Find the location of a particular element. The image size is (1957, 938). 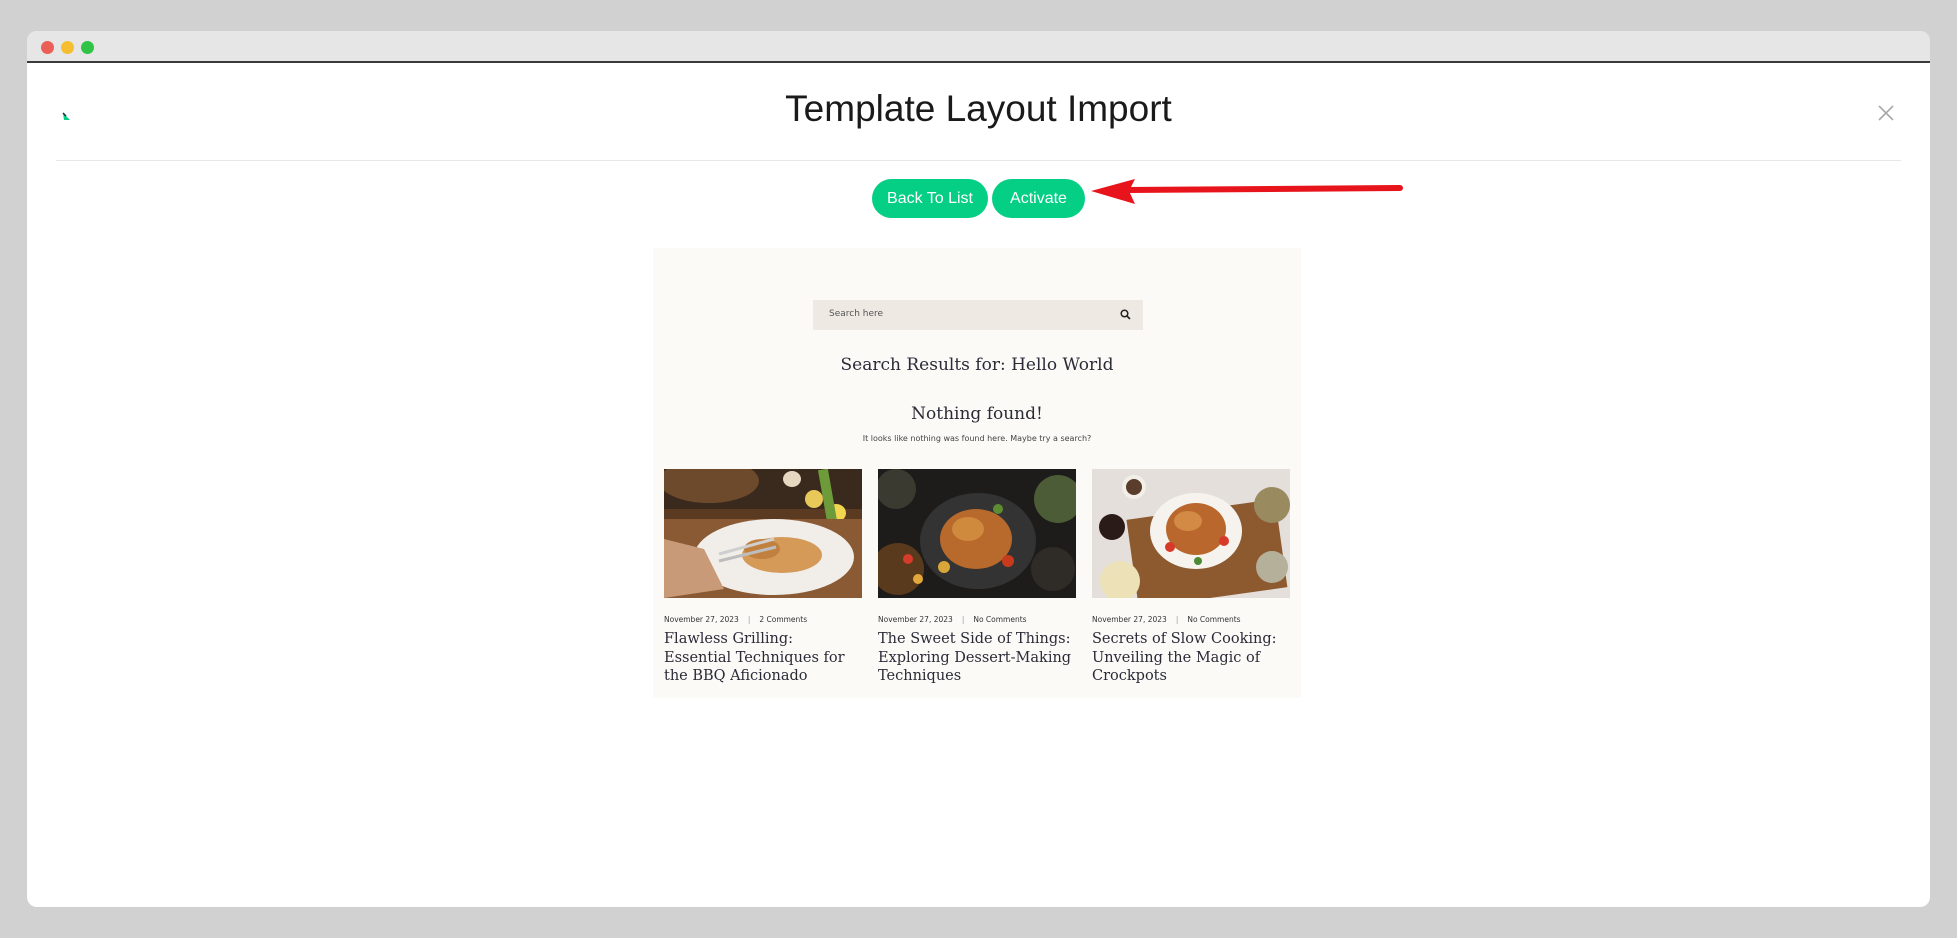

window-titlebar is located at coordinates (978, 47).